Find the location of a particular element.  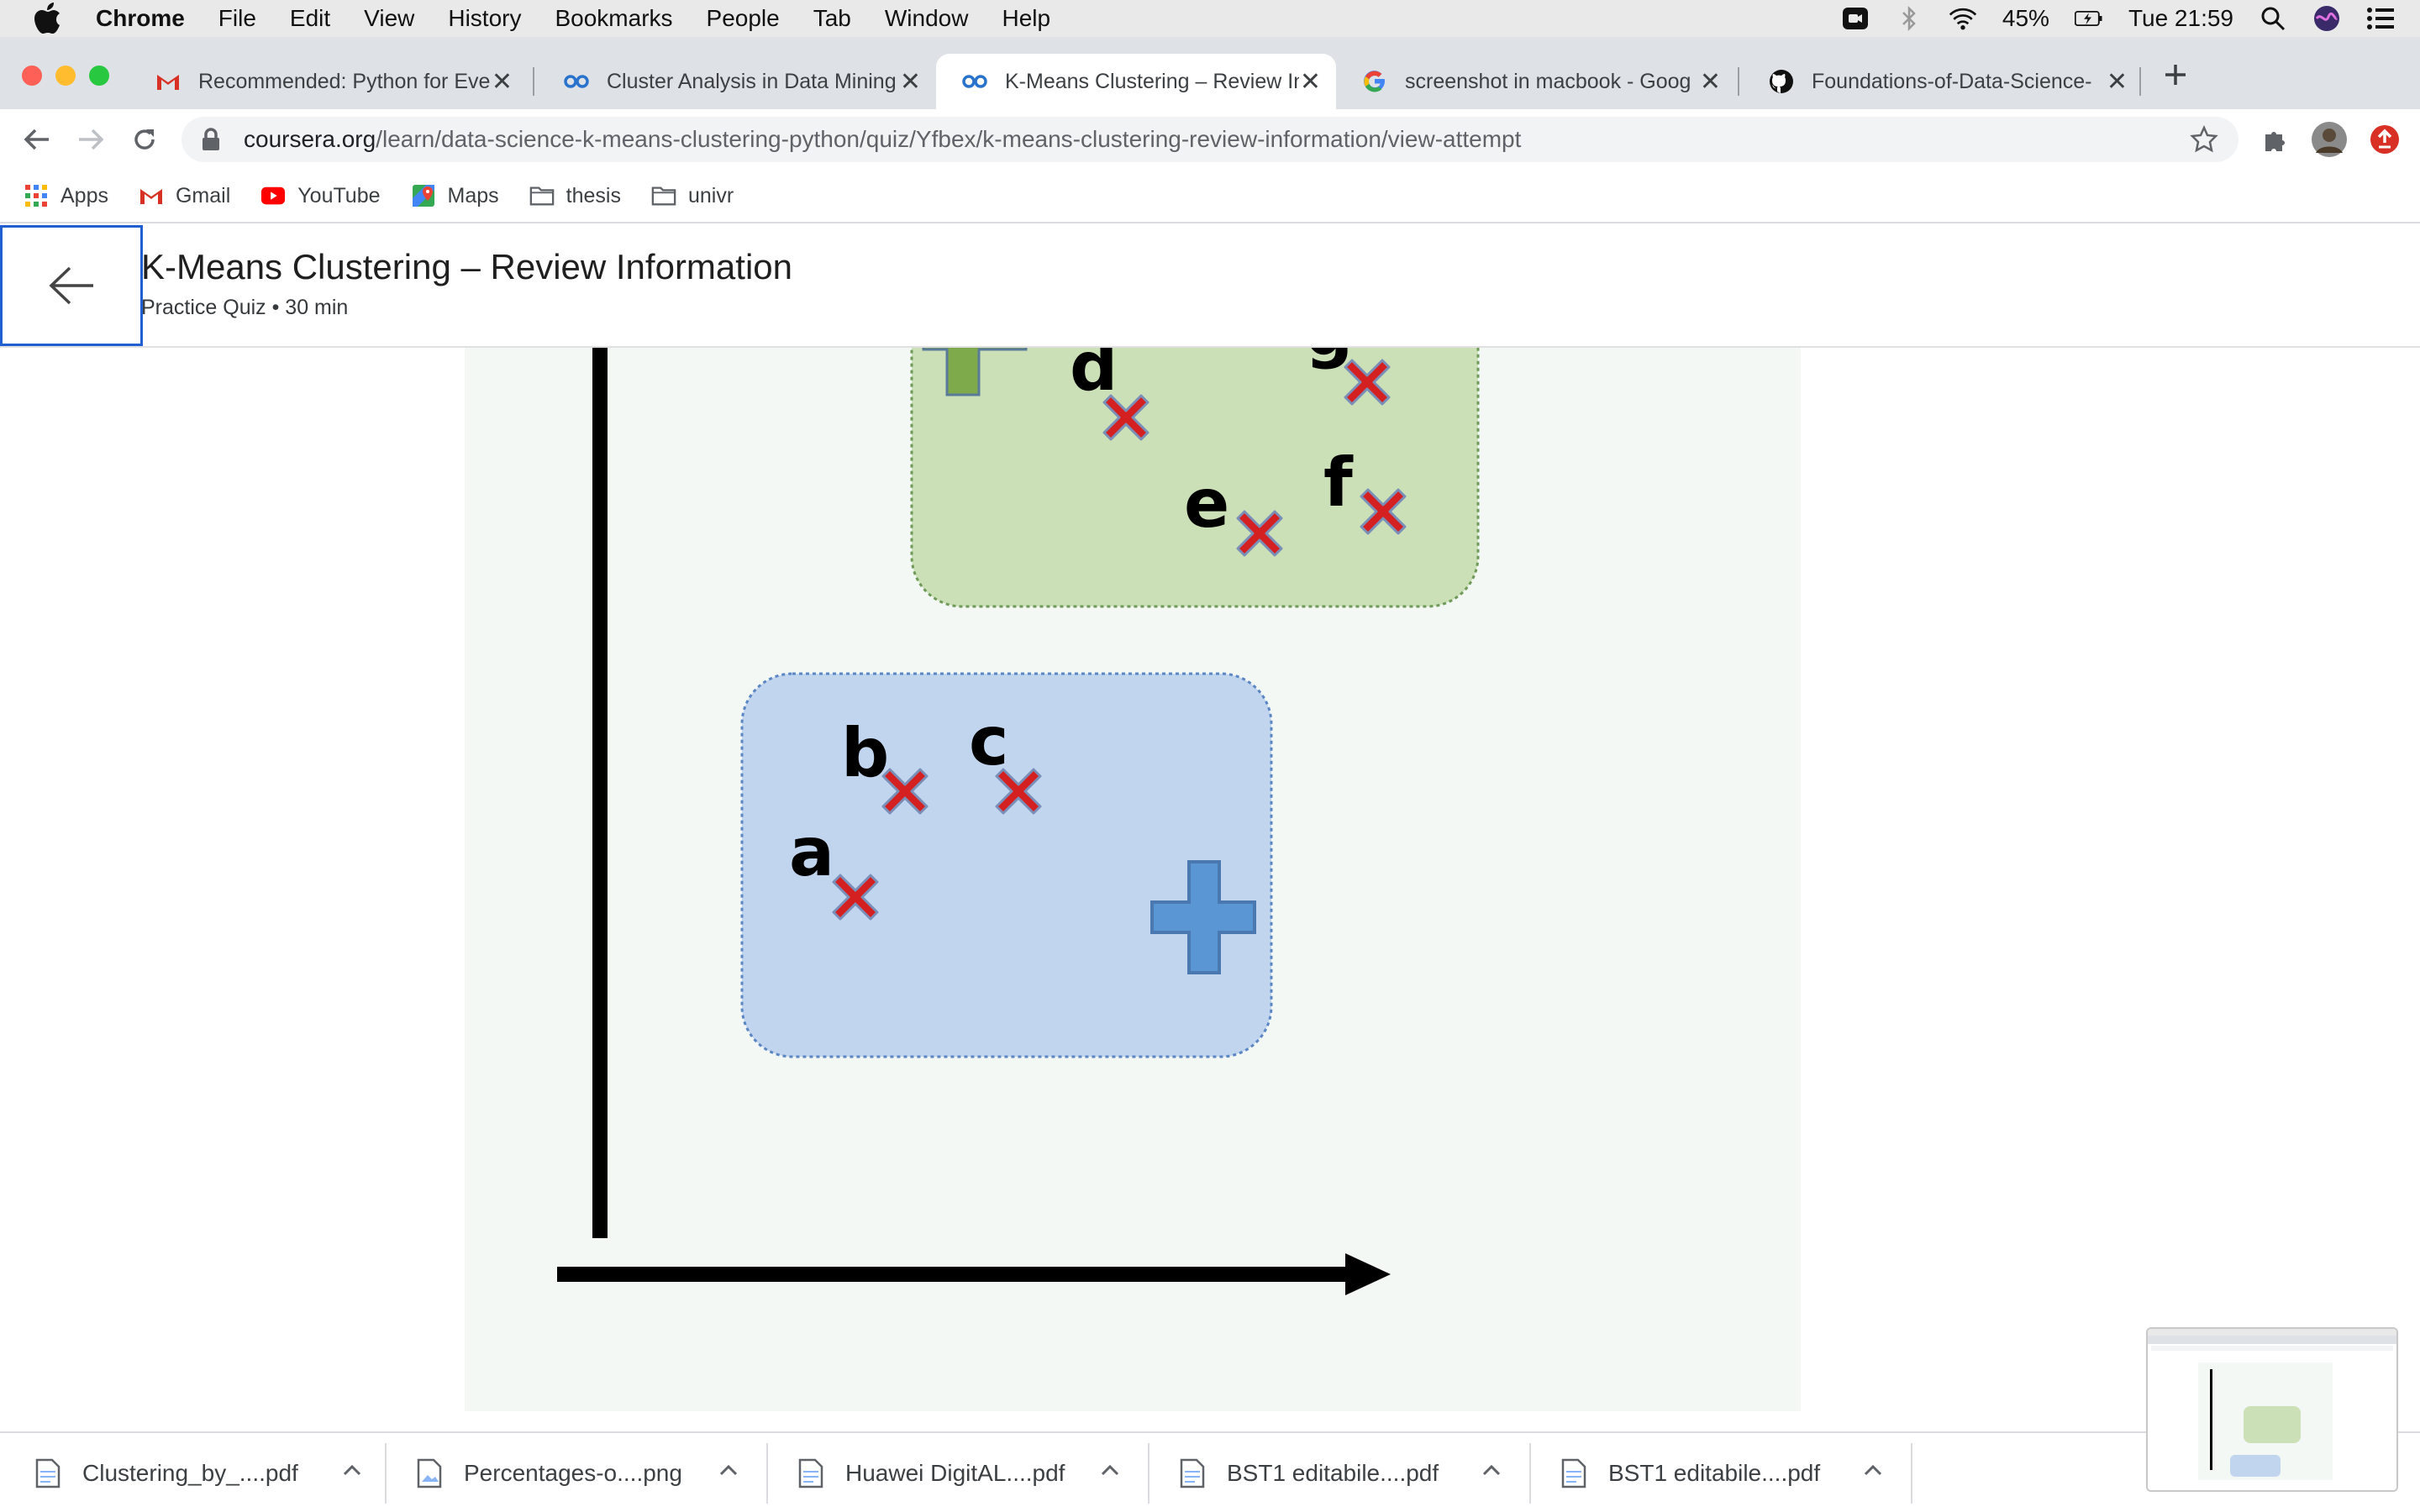

bookmark-label: Gmail is located at coordinates (203, 195).